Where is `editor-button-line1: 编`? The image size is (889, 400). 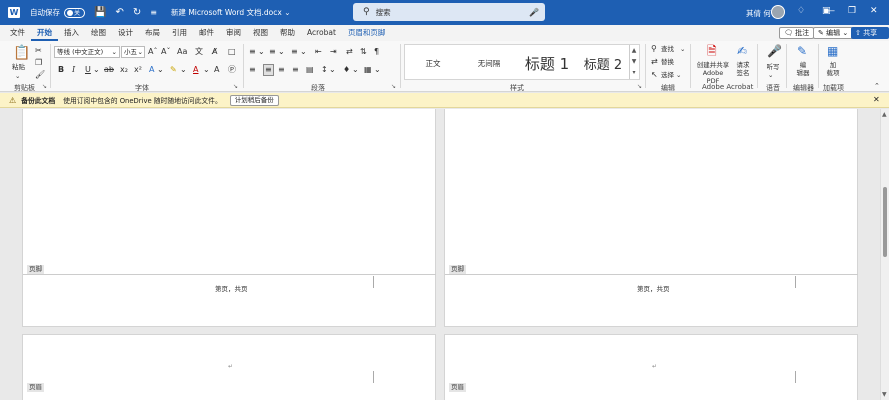 editor-button-line1: 编 is located at coordinates (803, 65).